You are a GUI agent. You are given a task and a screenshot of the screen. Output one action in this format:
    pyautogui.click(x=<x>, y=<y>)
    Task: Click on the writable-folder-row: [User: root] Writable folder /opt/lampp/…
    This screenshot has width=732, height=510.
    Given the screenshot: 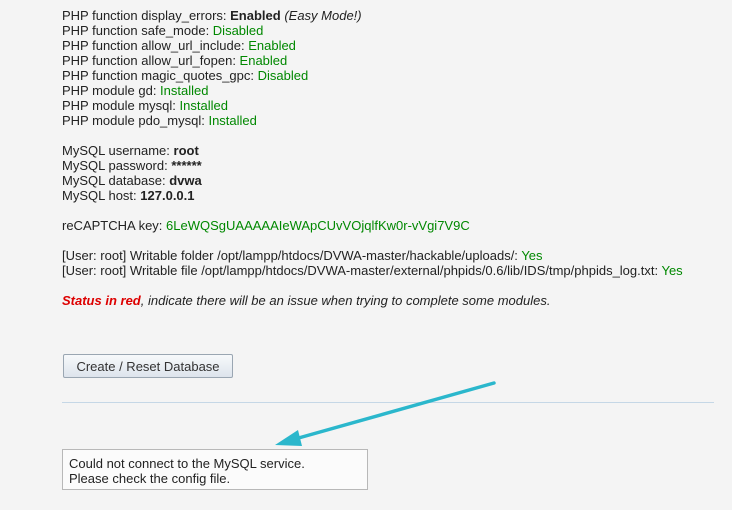 What is the action you would take?
    pyautogui.click(x=392, y=255)
    